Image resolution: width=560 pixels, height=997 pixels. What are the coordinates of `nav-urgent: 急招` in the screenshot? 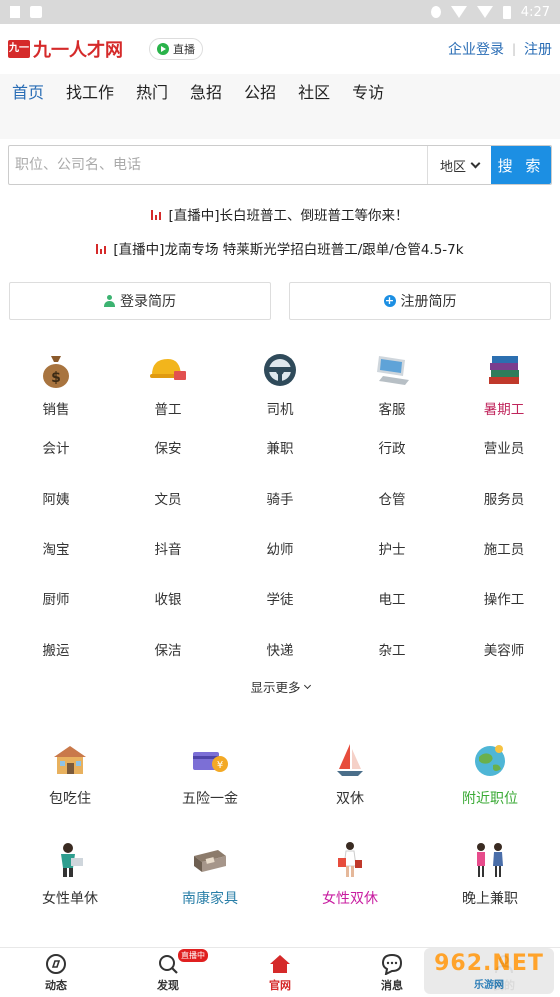 It's located at (206, 91).